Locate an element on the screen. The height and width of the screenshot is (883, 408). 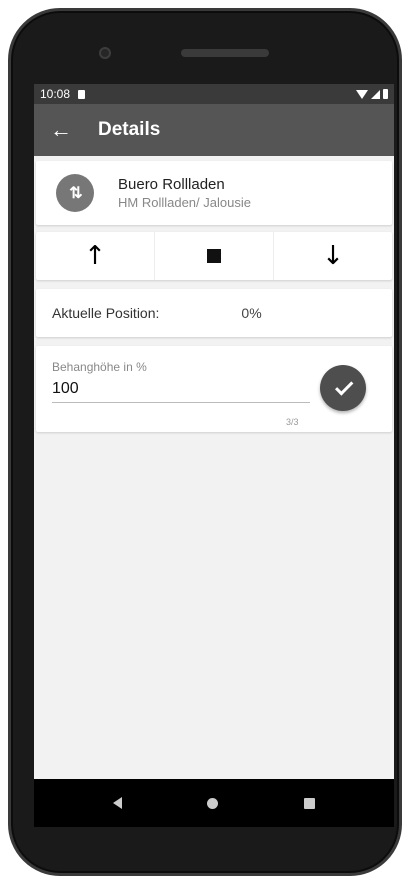
page-title: Details is located at coordinates (129, 129).